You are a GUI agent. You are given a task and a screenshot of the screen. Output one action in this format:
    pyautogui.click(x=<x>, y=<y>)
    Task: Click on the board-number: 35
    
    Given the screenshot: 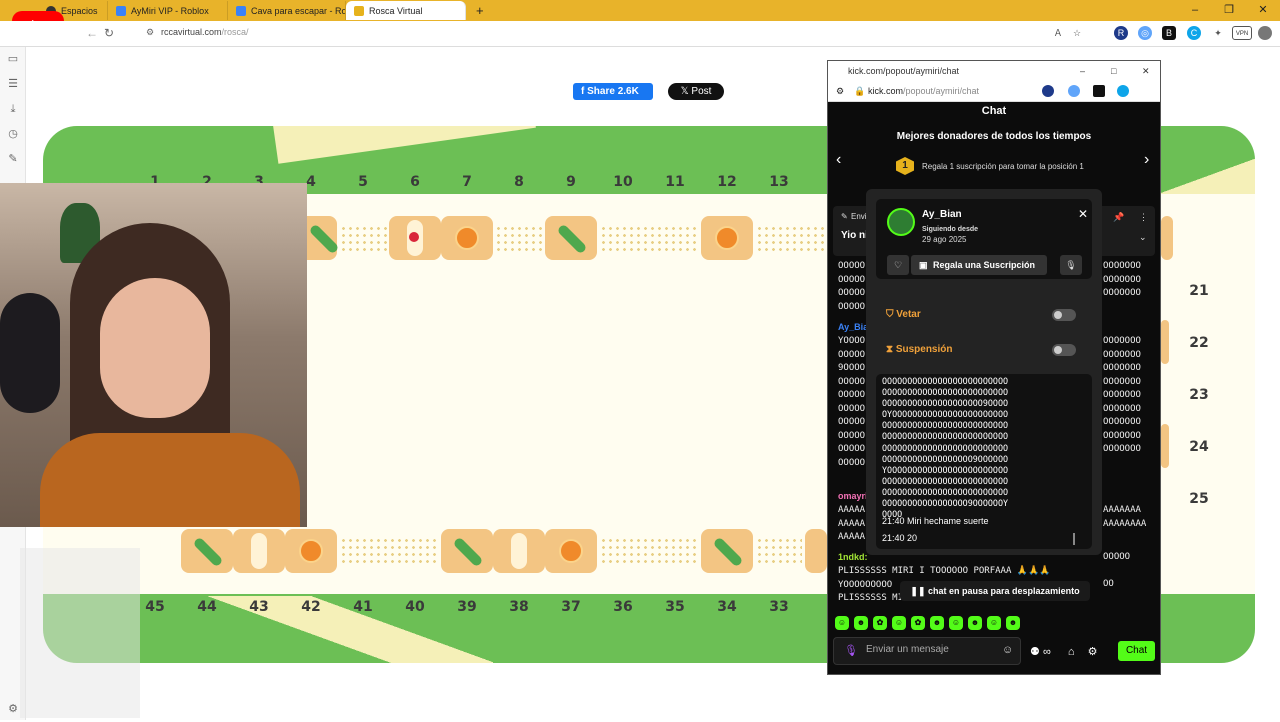 What is the action you would take?
    pyautogui.click(x=675, y=607)
    